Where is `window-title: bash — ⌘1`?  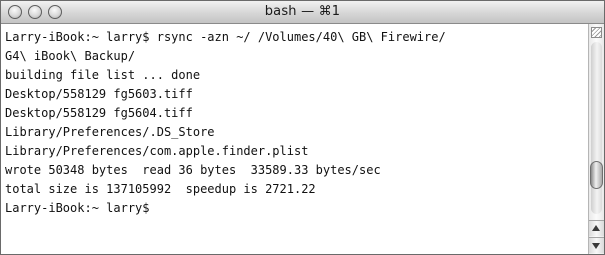 window-title: bash — ⌘1 is located at coordinates (302, 11).